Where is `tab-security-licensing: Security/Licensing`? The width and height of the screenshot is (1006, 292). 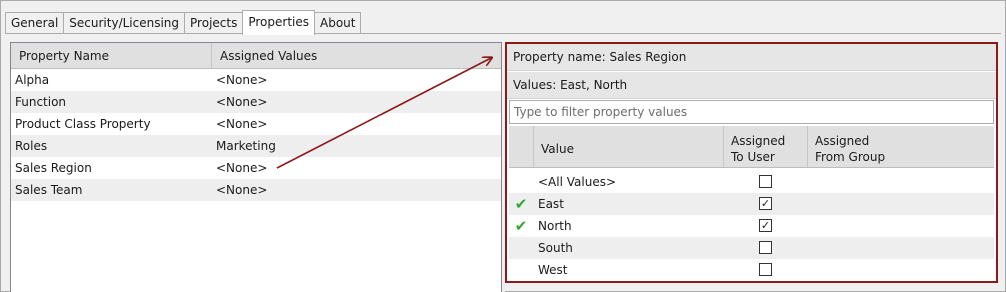 tab-security-licensing: Security/Licensing is located at coordinates (124, 23).